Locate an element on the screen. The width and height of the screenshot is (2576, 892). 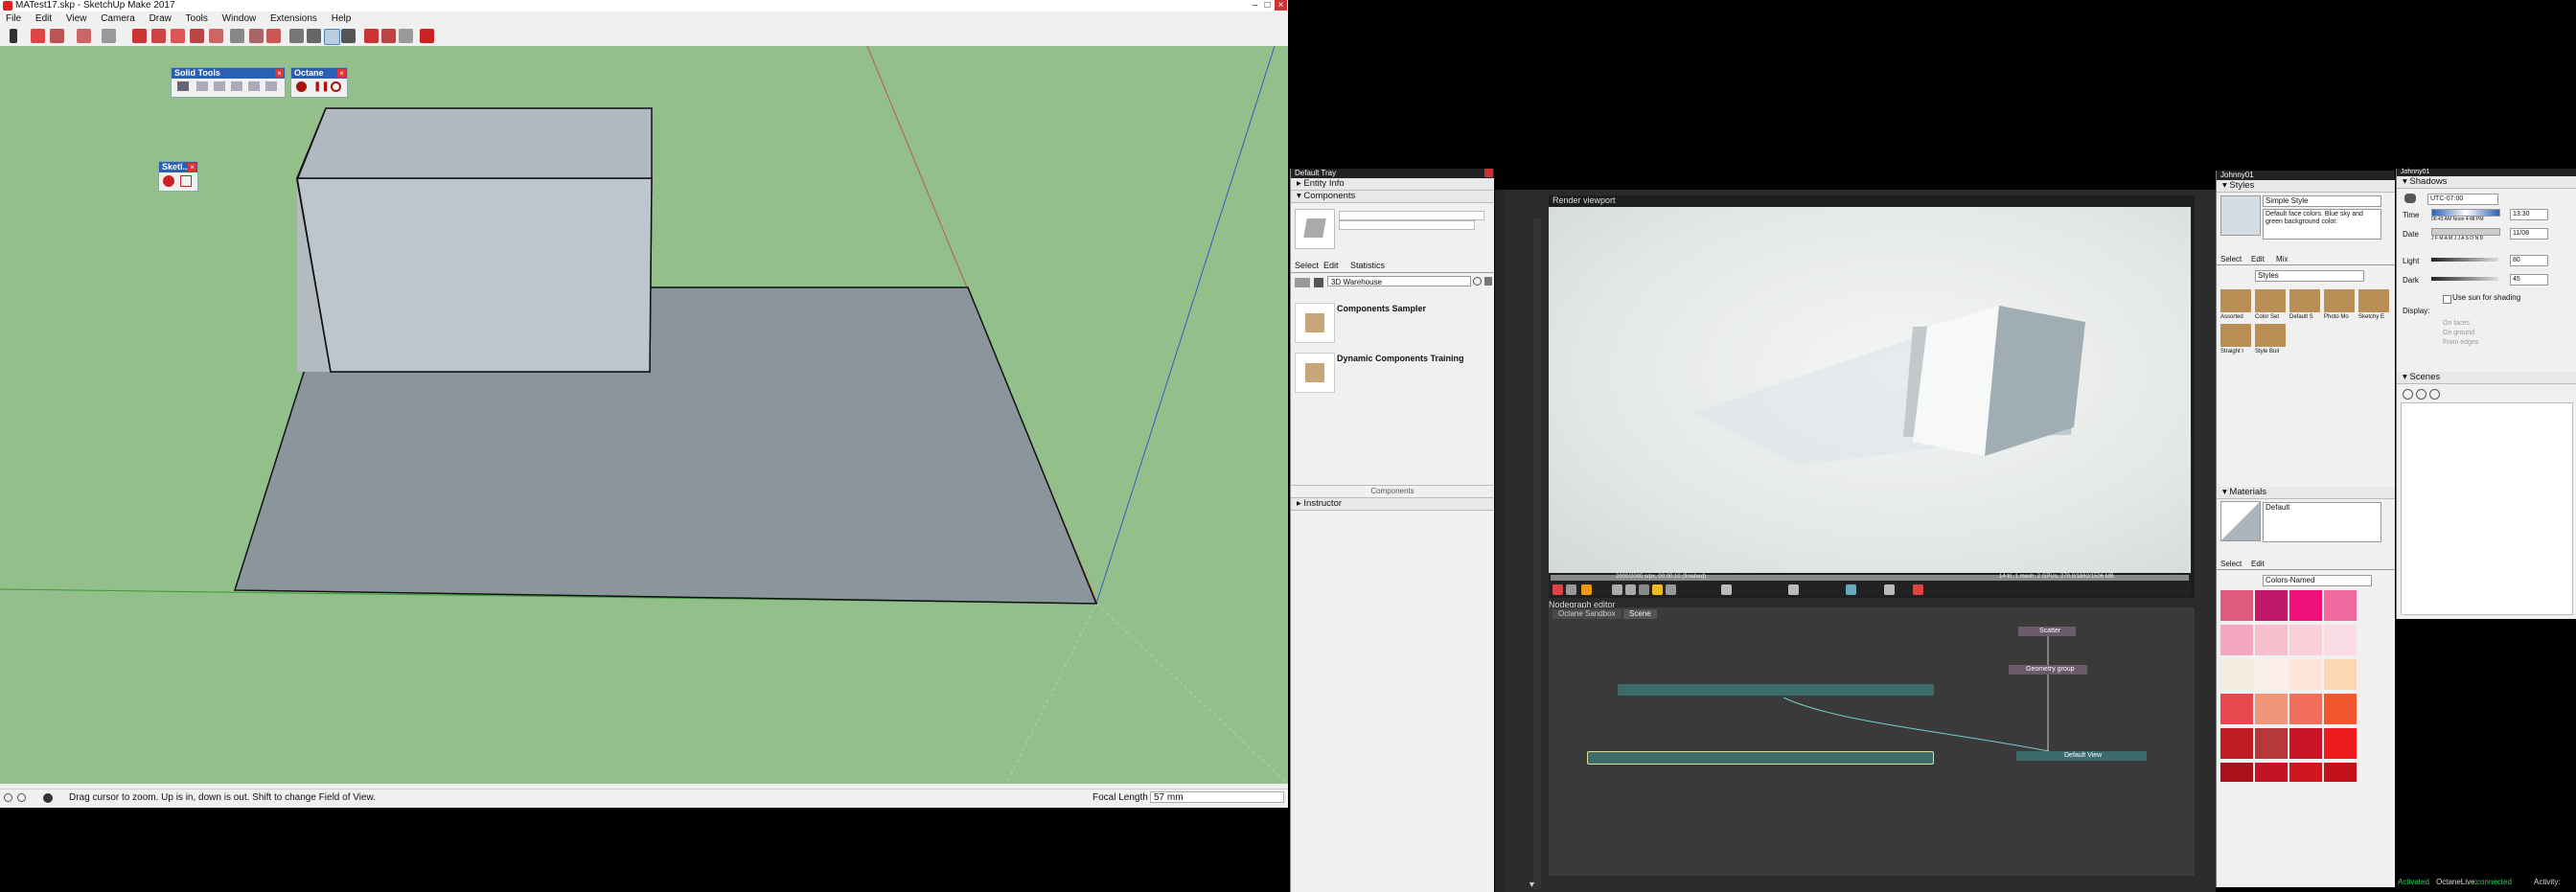
shadows-header: ▾ Shadows is located at coordinates (2486, 182).